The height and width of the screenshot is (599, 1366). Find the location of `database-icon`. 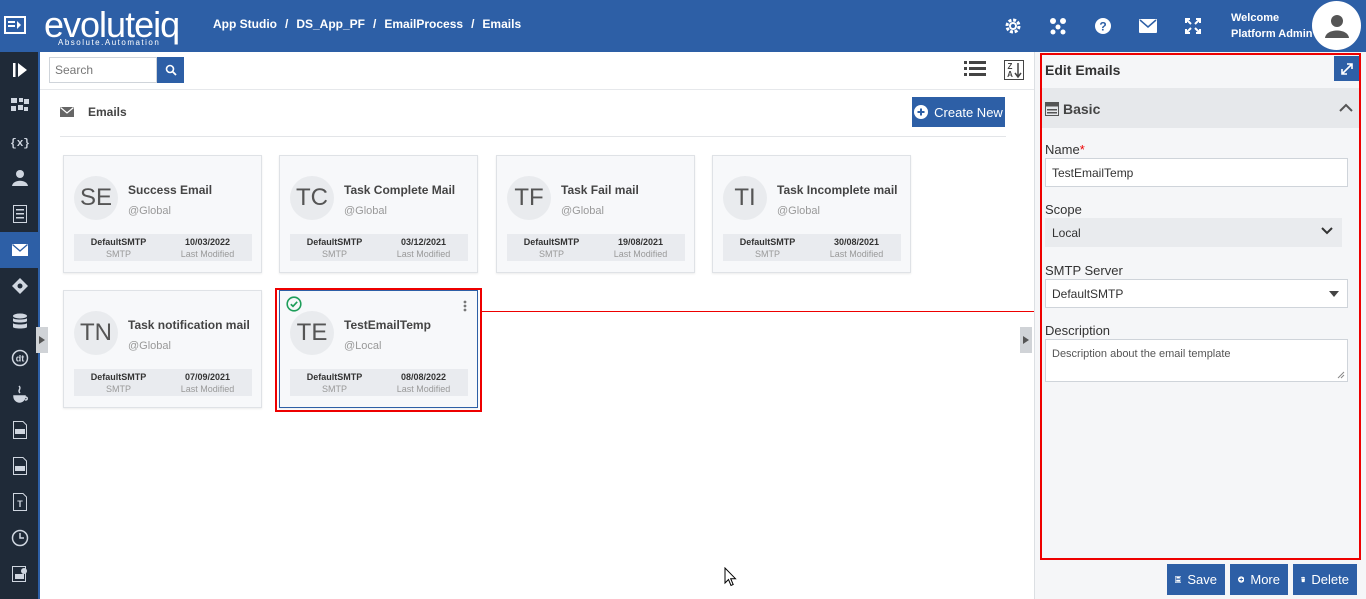

database-icon is located at coordinates (20, 322).